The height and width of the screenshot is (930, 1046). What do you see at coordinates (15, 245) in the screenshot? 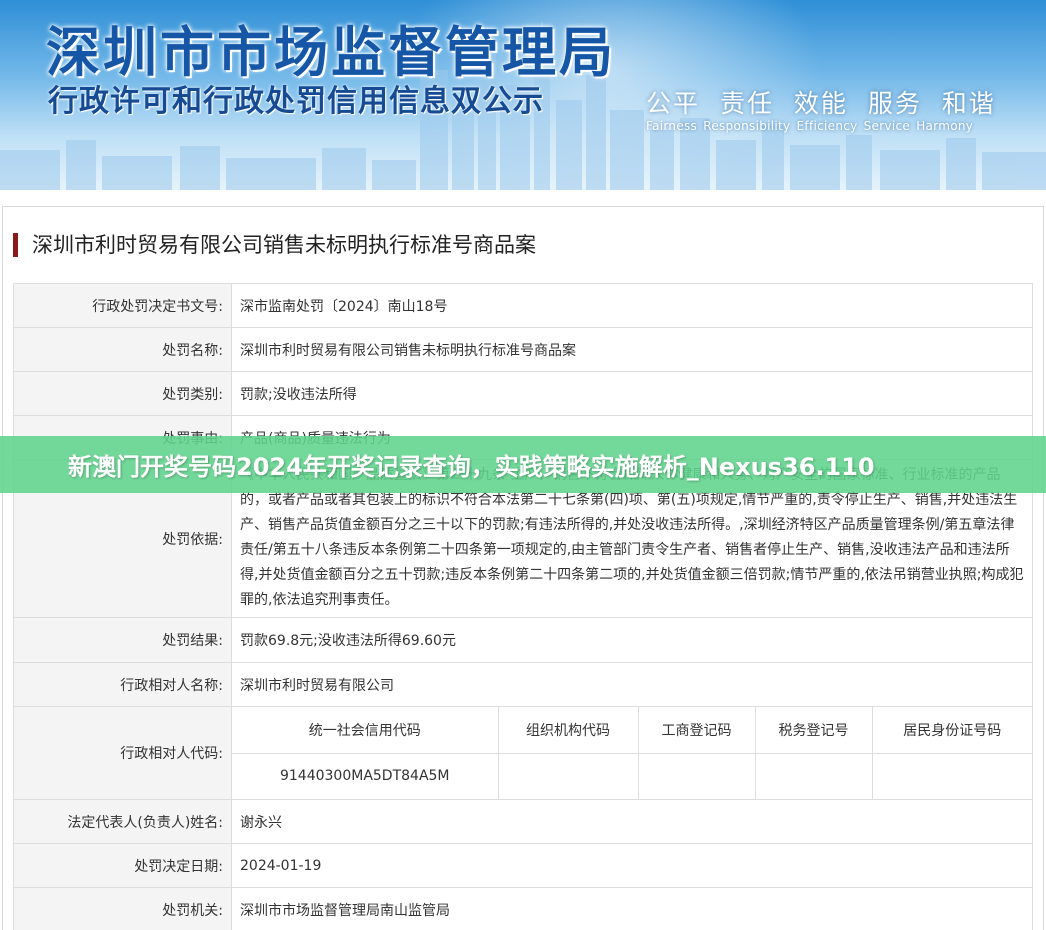
I see `heading-accent-bar` at bounding box center [15, 245].